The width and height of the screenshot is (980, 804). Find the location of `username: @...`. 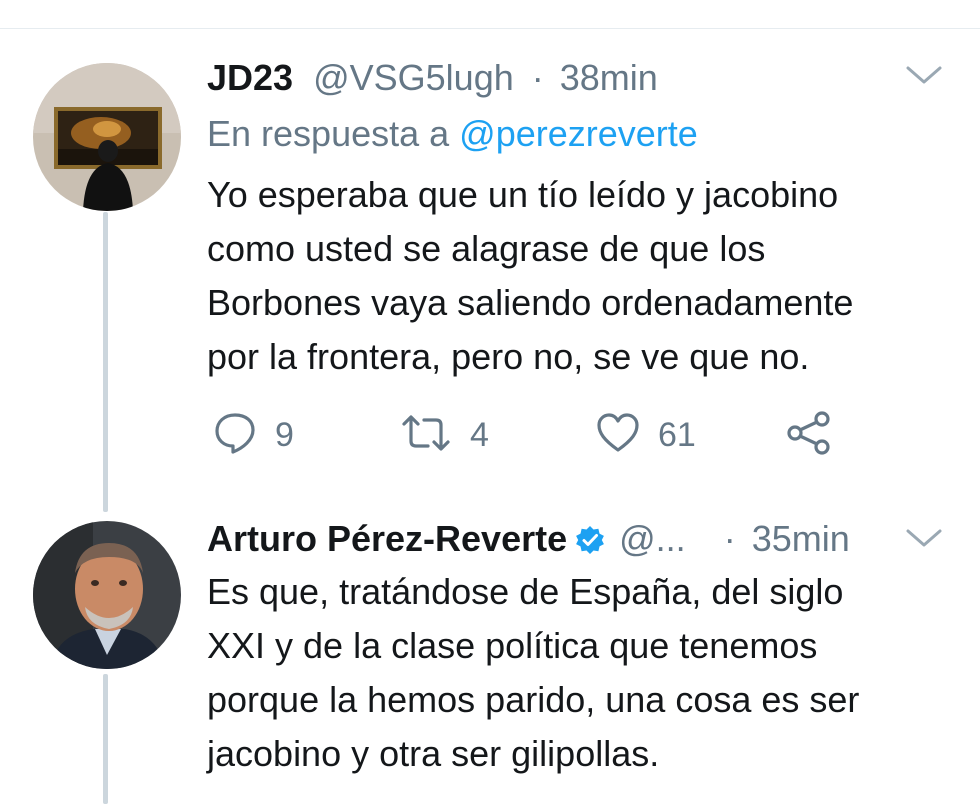

username: @... is located at coordinates (652, 538).